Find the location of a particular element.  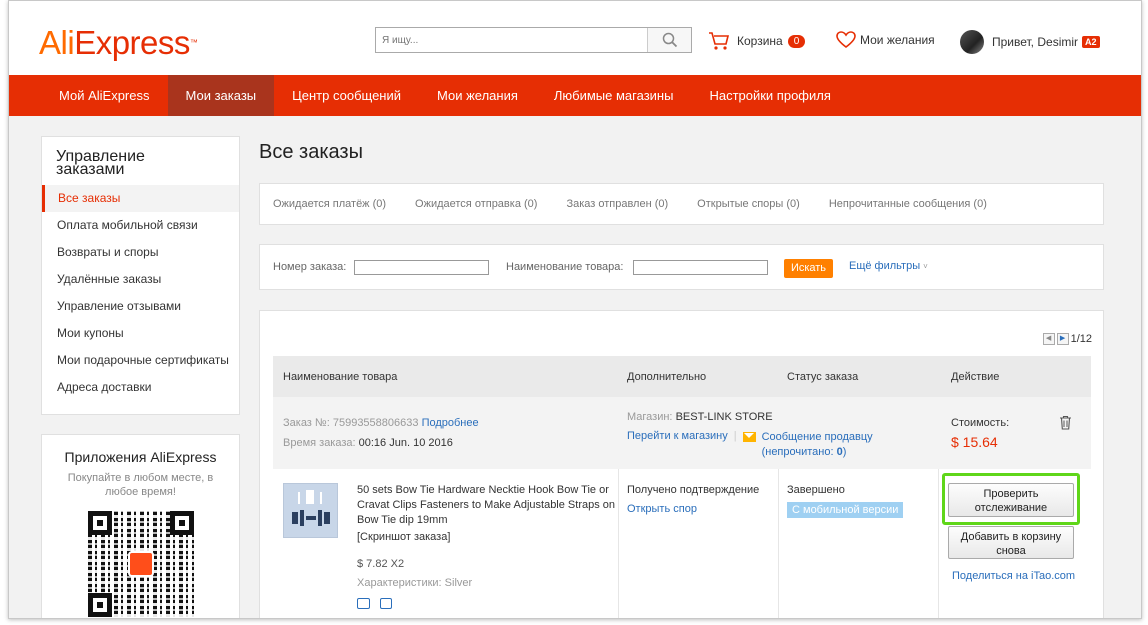

mobile-version-badge: С мобильной версии is located at coordinates (845, 510).